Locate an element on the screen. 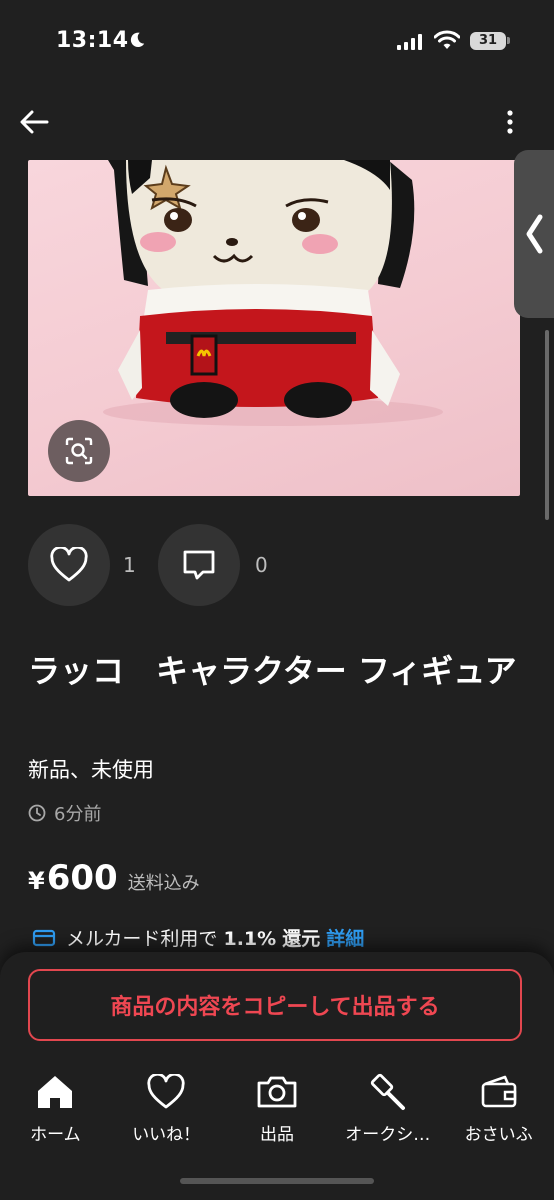 The width and height of the screenshot is (554, 1200). currency-symbol: ¥ is located at coordinates (36, 881).